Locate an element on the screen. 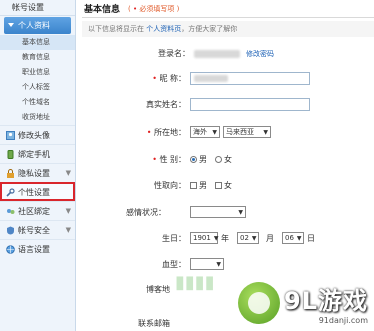 The width and height of the screenshot is (374, 331). sidebar-sub-career: 职业信息 is located at coordinates (37, 72).